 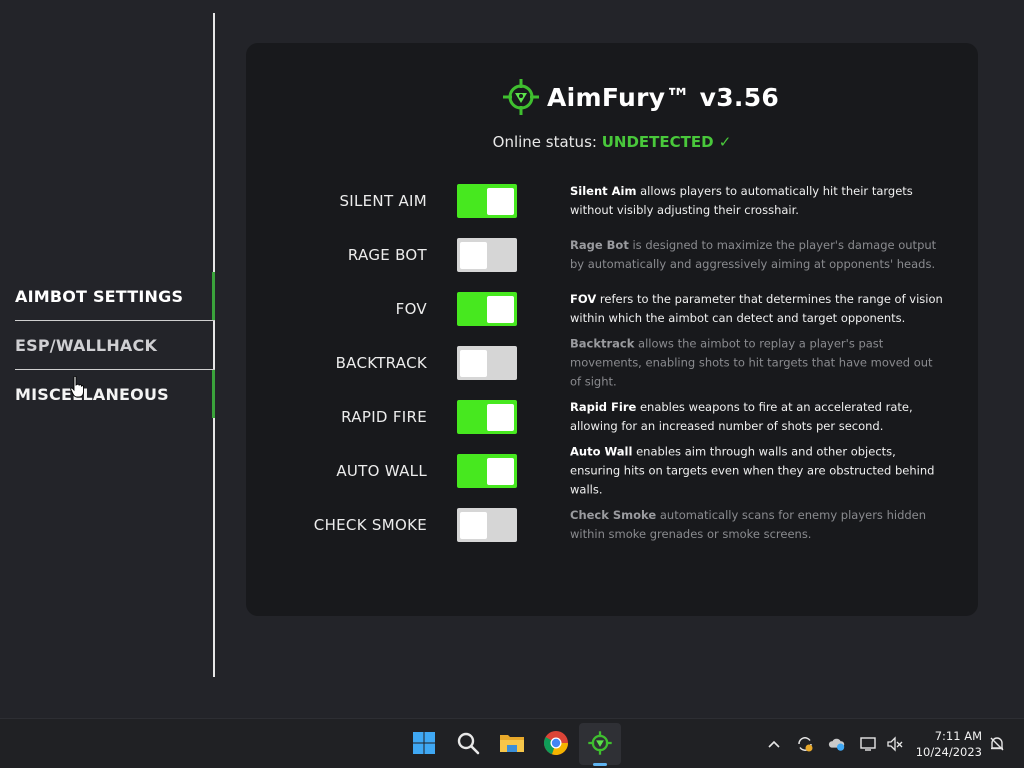 I want to click on hand-cursor-icon, so click(x=77, y=387).